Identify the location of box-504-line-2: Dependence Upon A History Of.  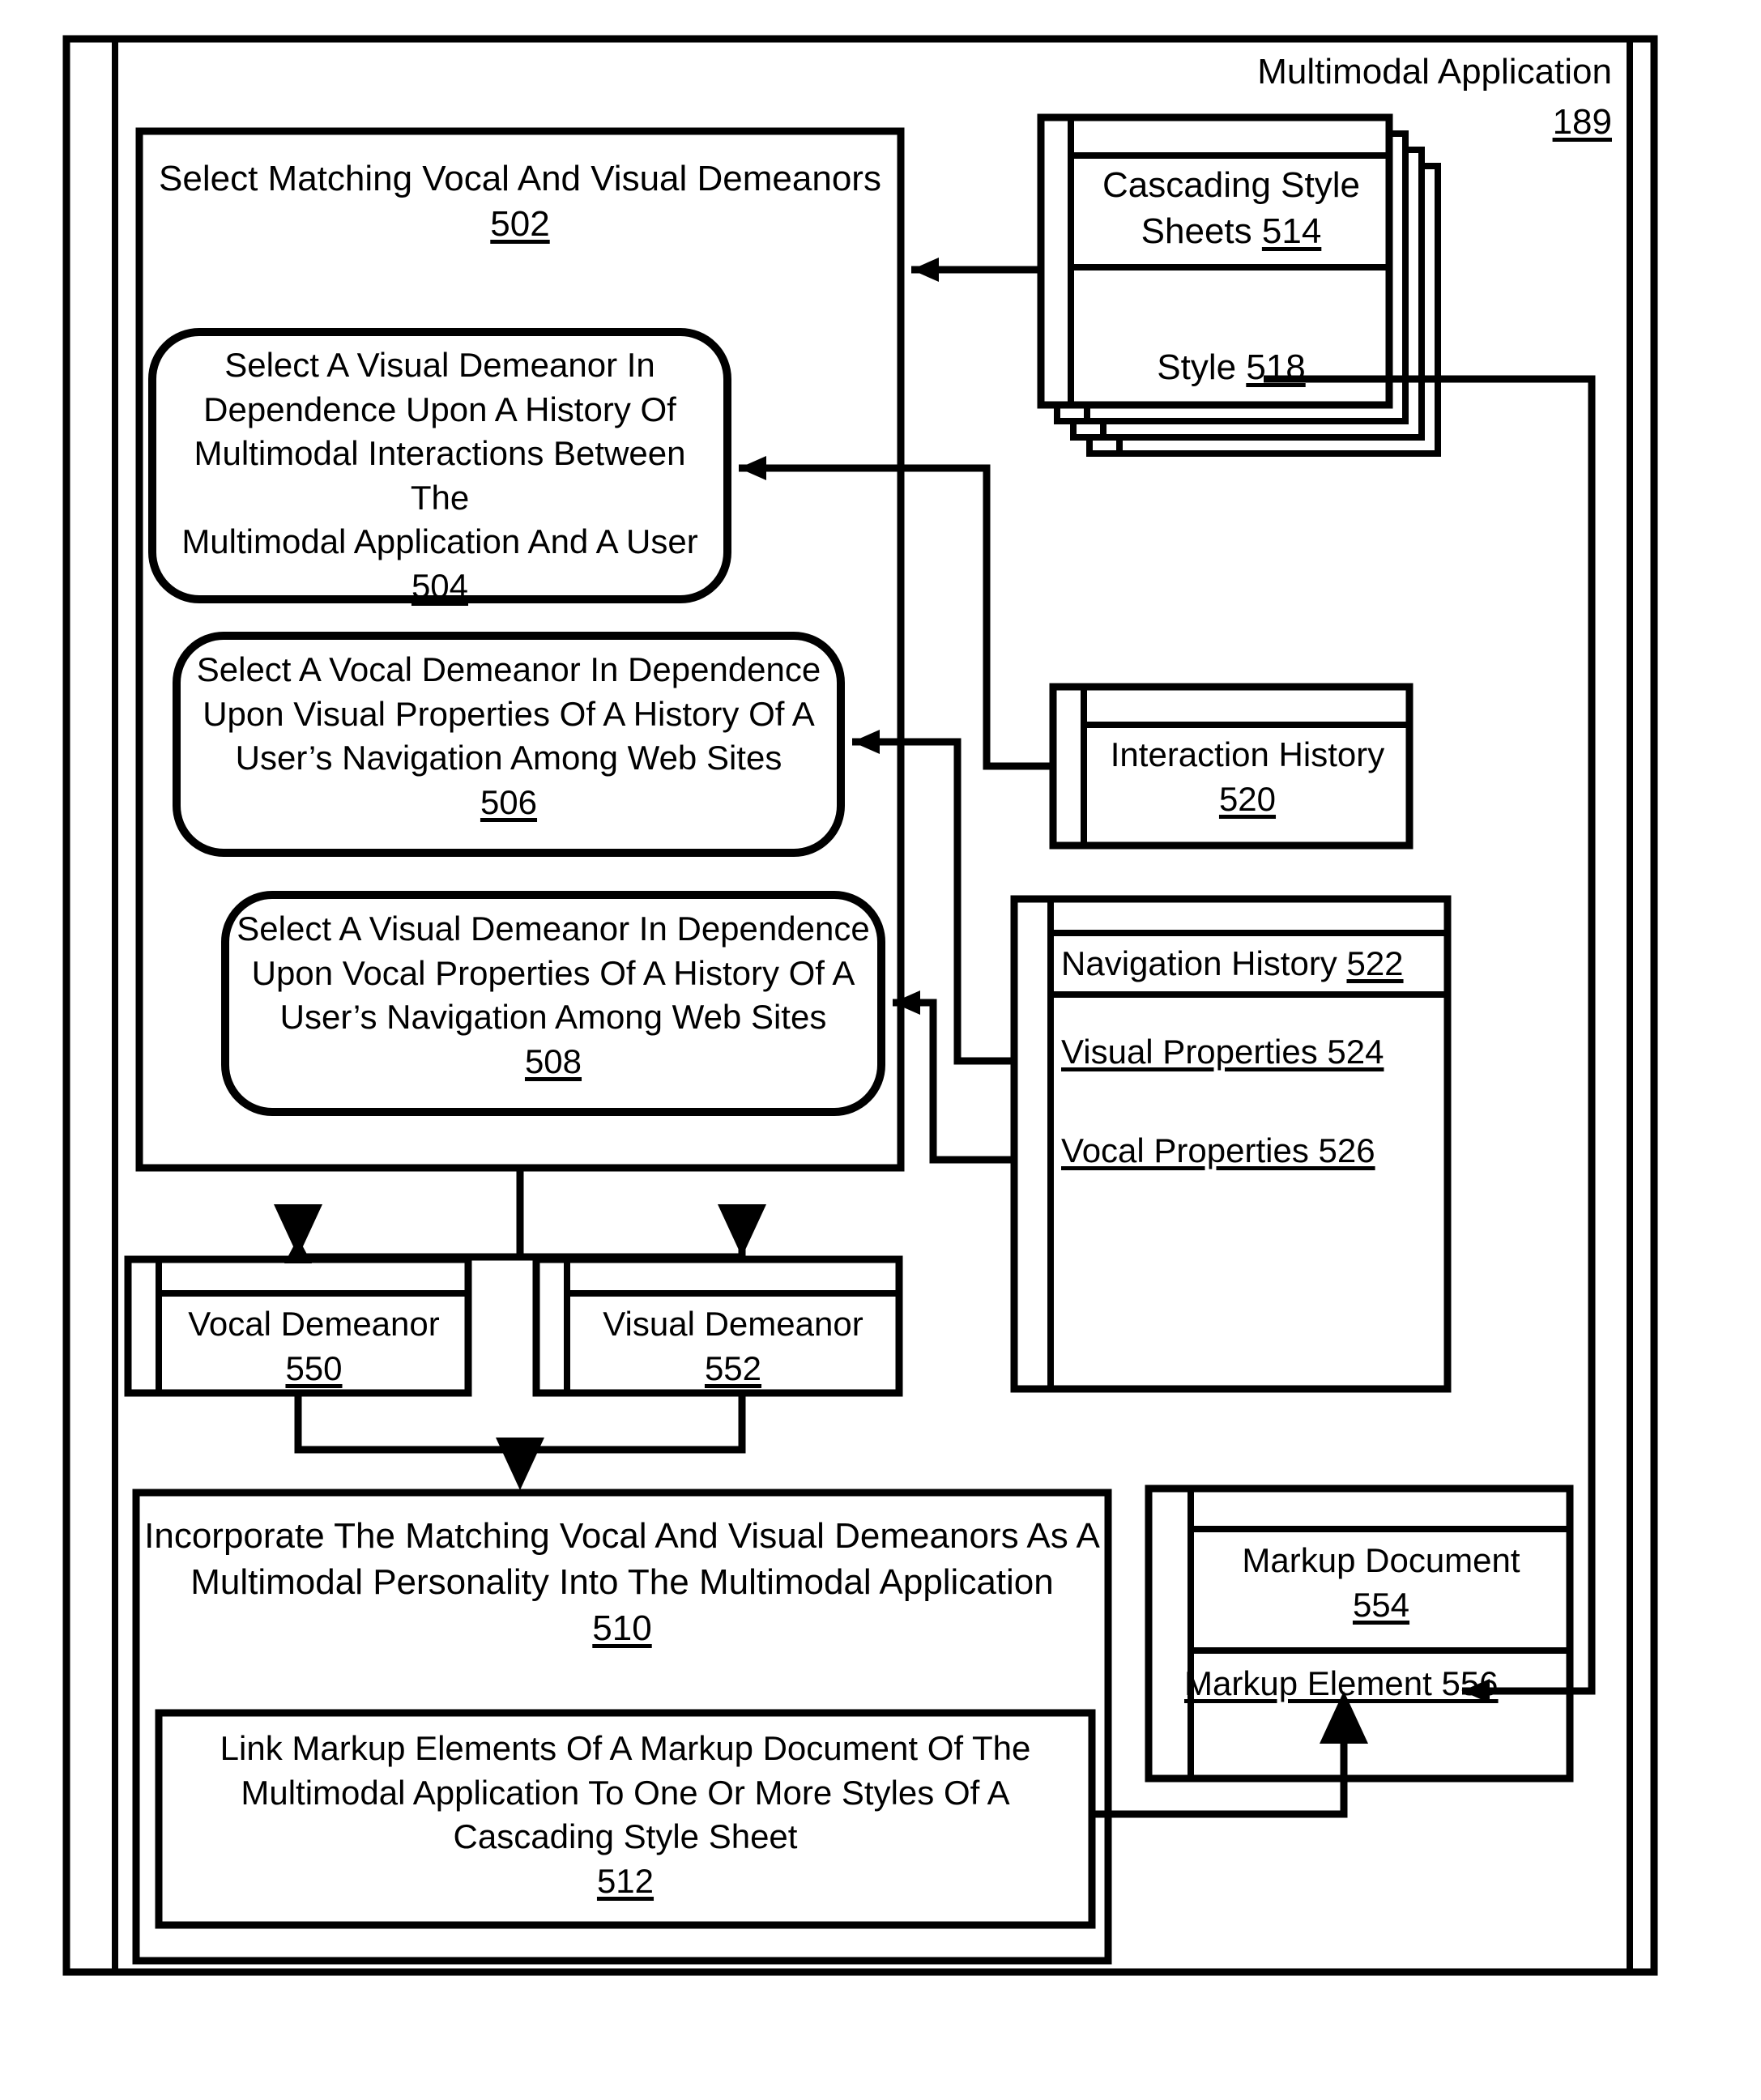
(440, 409).